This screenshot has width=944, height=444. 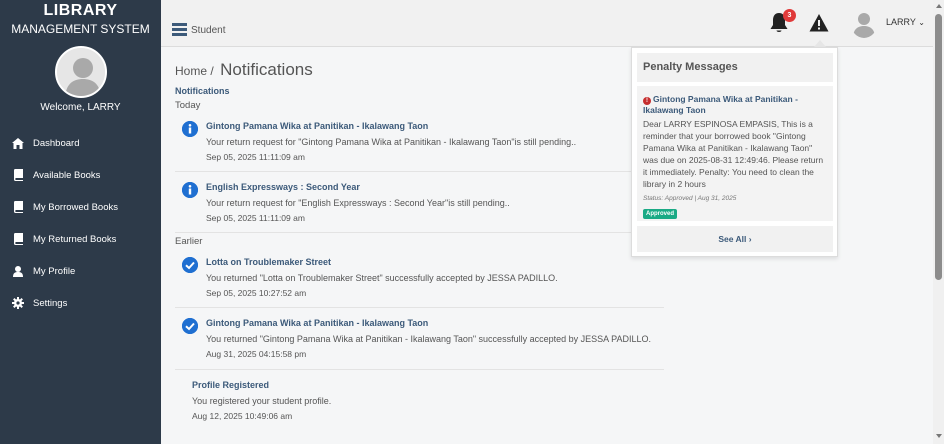 I want to click on exclamation-icon: !, so click(x=647, y=101).